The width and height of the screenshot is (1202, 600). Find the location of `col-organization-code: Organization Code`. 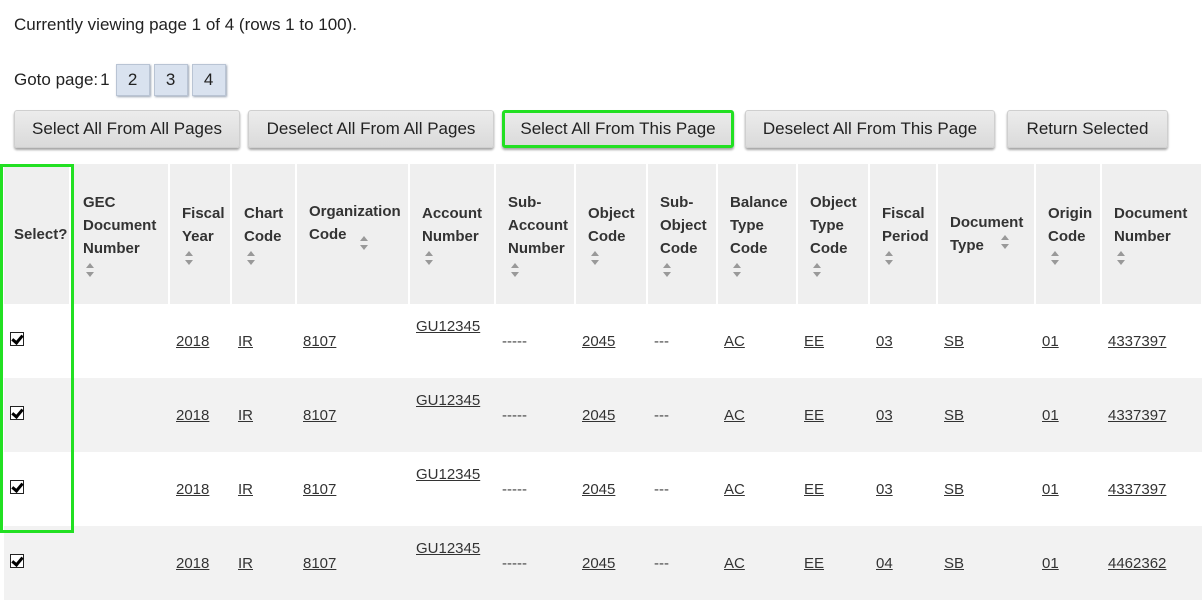

col-organization-code: Organization Code is located at coordinates (353, 234).